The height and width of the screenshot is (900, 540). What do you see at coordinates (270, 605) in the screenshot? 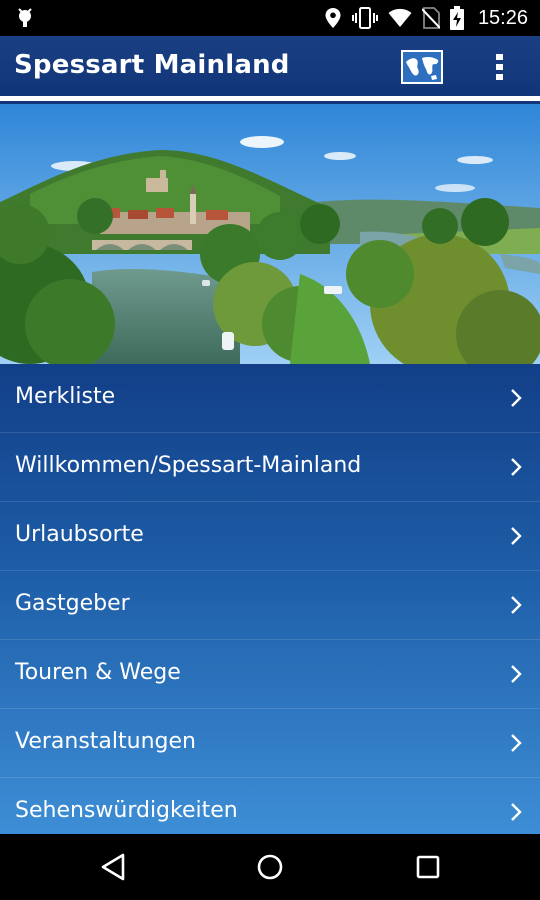
I see `menu-item-gastgeber: Gastgeber` at bounding box center [270, 605].